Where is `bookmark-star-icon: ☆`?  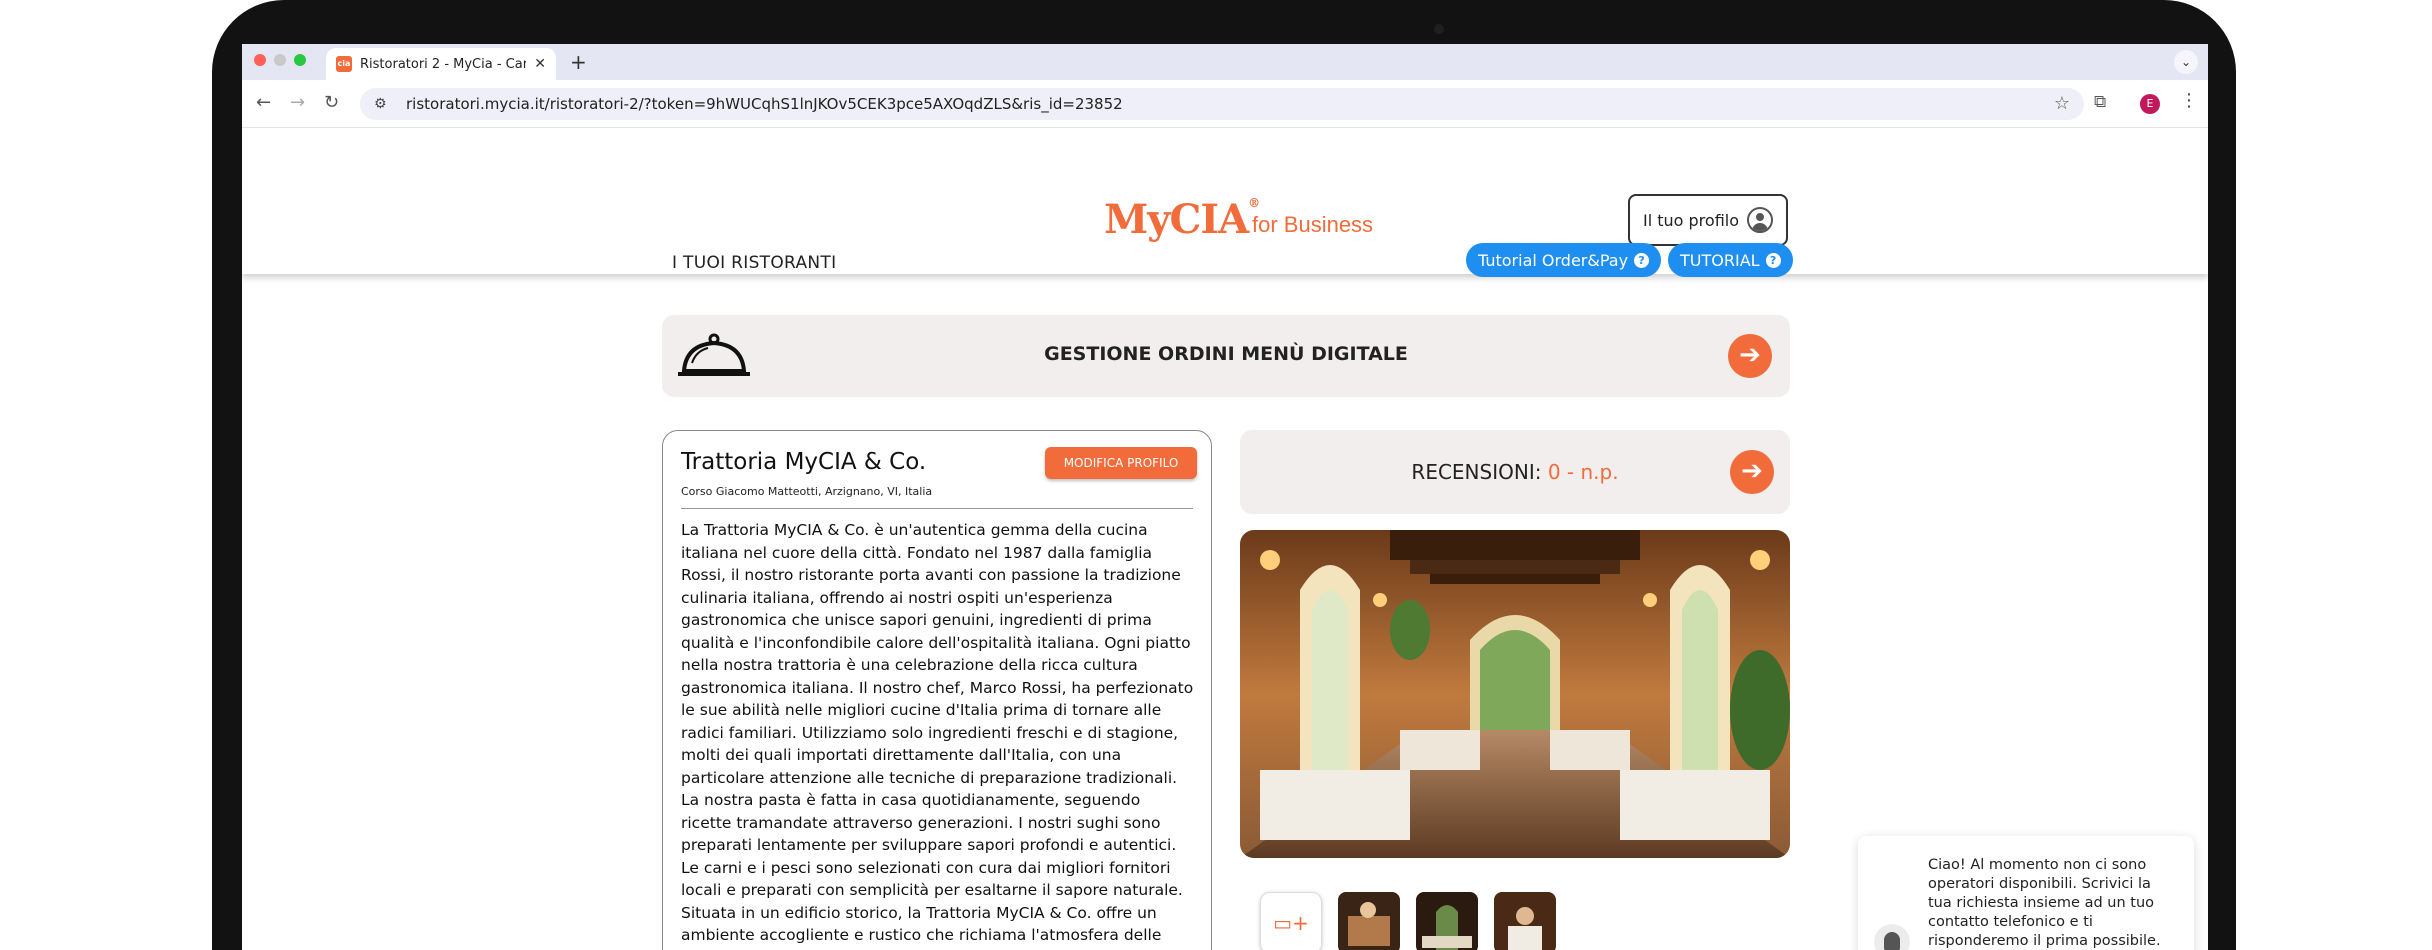 bookmark-star-icon: ☆ is located at coordinates (2062, 103).